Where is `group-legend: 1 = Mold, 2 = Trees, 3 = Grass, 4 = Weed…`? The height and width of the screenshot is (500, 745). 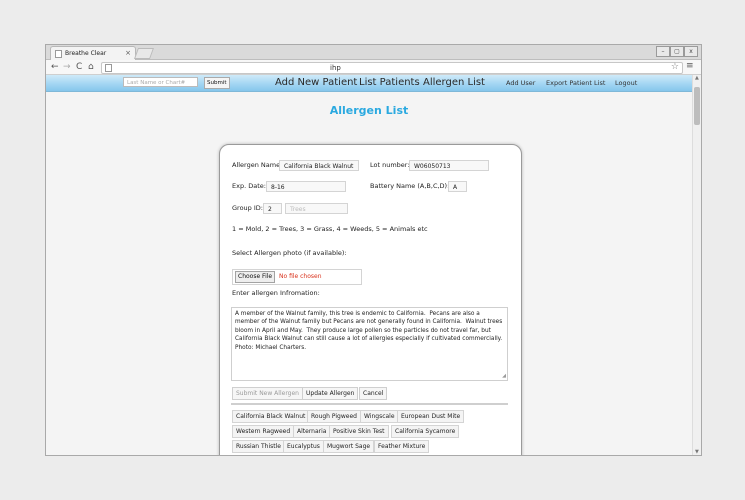
group-legend: 1 = Mold, 2 = Trees, 3 = Grass, 4 = Weed… is located at coordinates (330, 229).